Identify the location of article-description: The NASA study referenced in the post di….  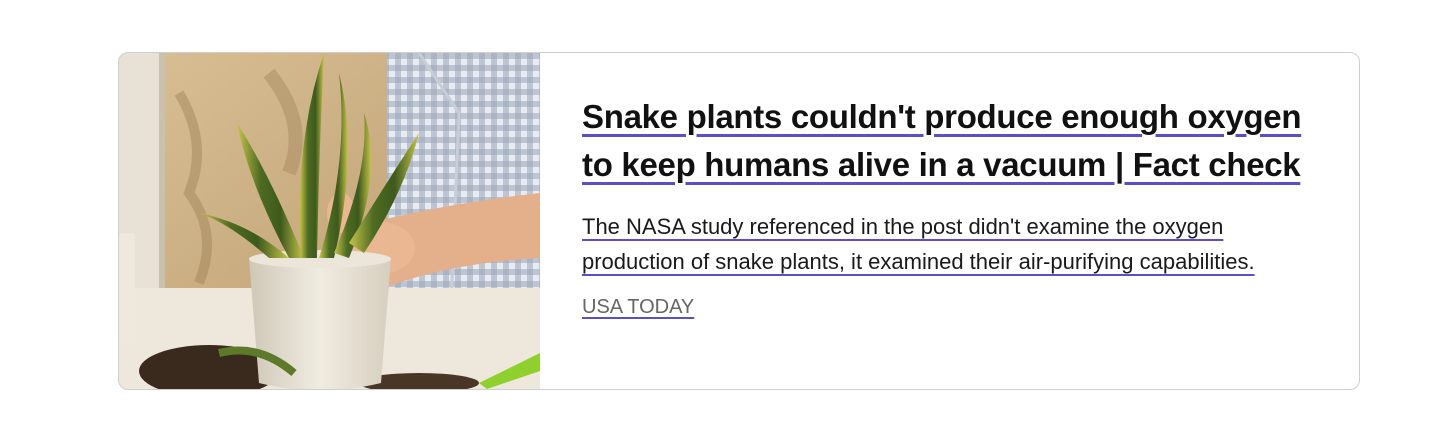
(950, 244).